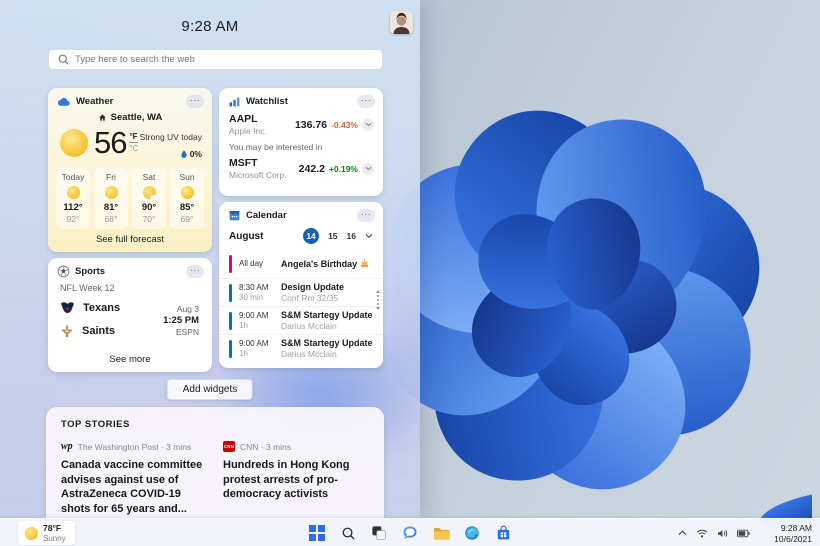 The image size is (820, 546). I want to click on stock-symbol: AAPL, so click(243, 119).